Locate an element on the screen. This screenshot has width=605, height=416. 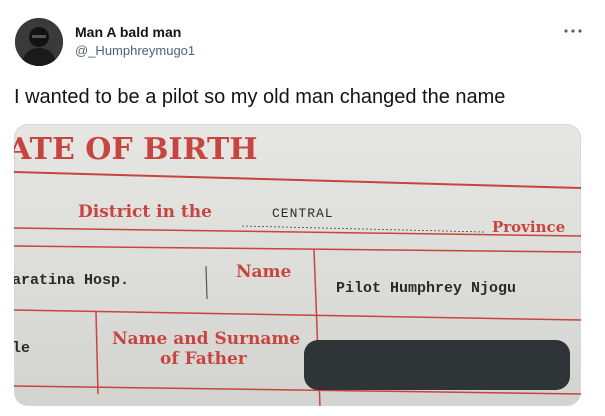
redaction-box is located at coordinates (437, 365).